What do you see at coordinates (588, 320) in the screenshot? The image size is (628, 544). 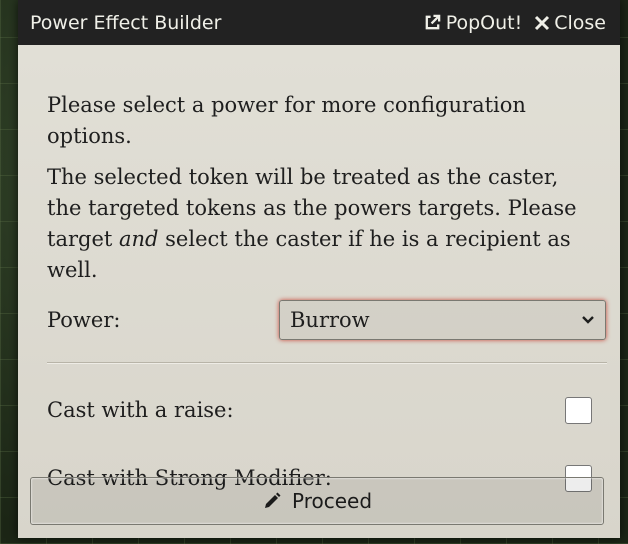 I see `chevron-down-icon` at bounding box center [588, 320].